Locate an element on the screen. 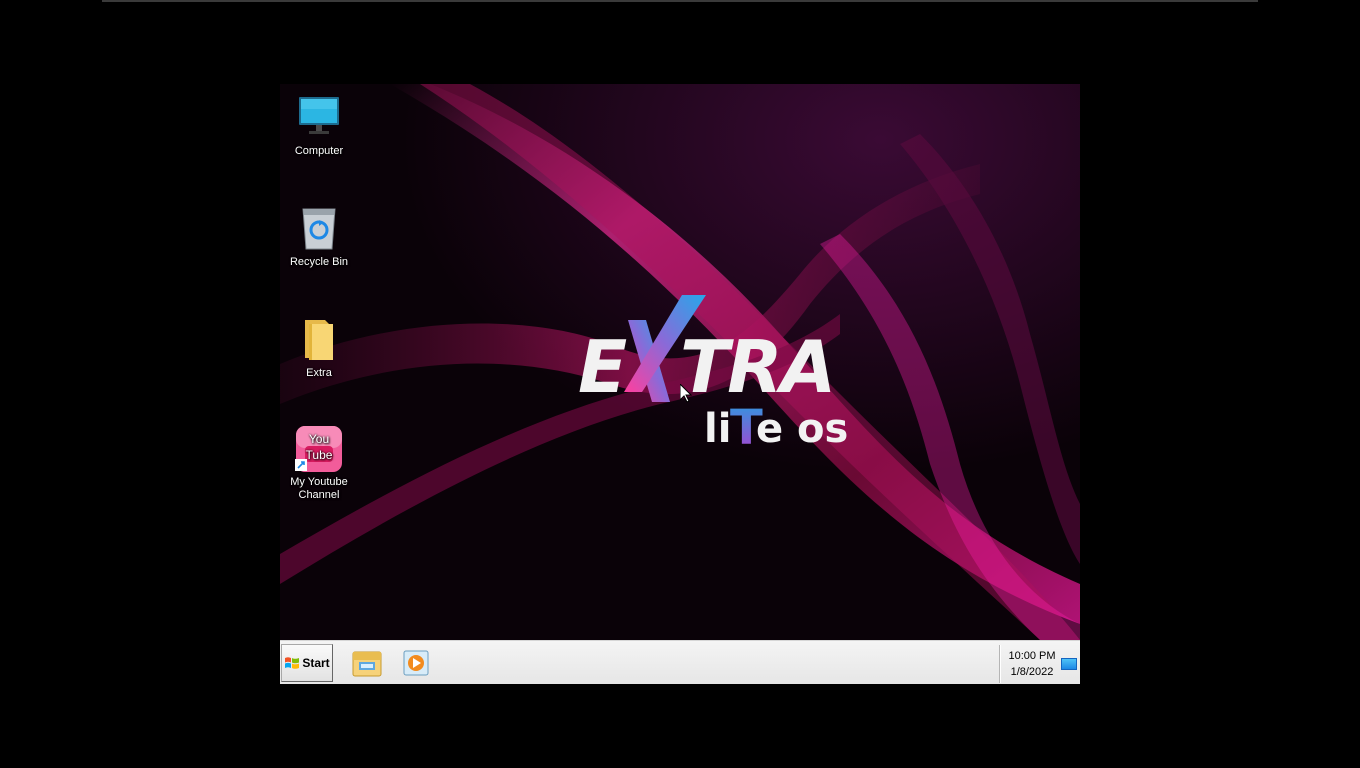 This screenshot has width=1360, height=768. svg-text: e os is located at coordinates (802, 429).